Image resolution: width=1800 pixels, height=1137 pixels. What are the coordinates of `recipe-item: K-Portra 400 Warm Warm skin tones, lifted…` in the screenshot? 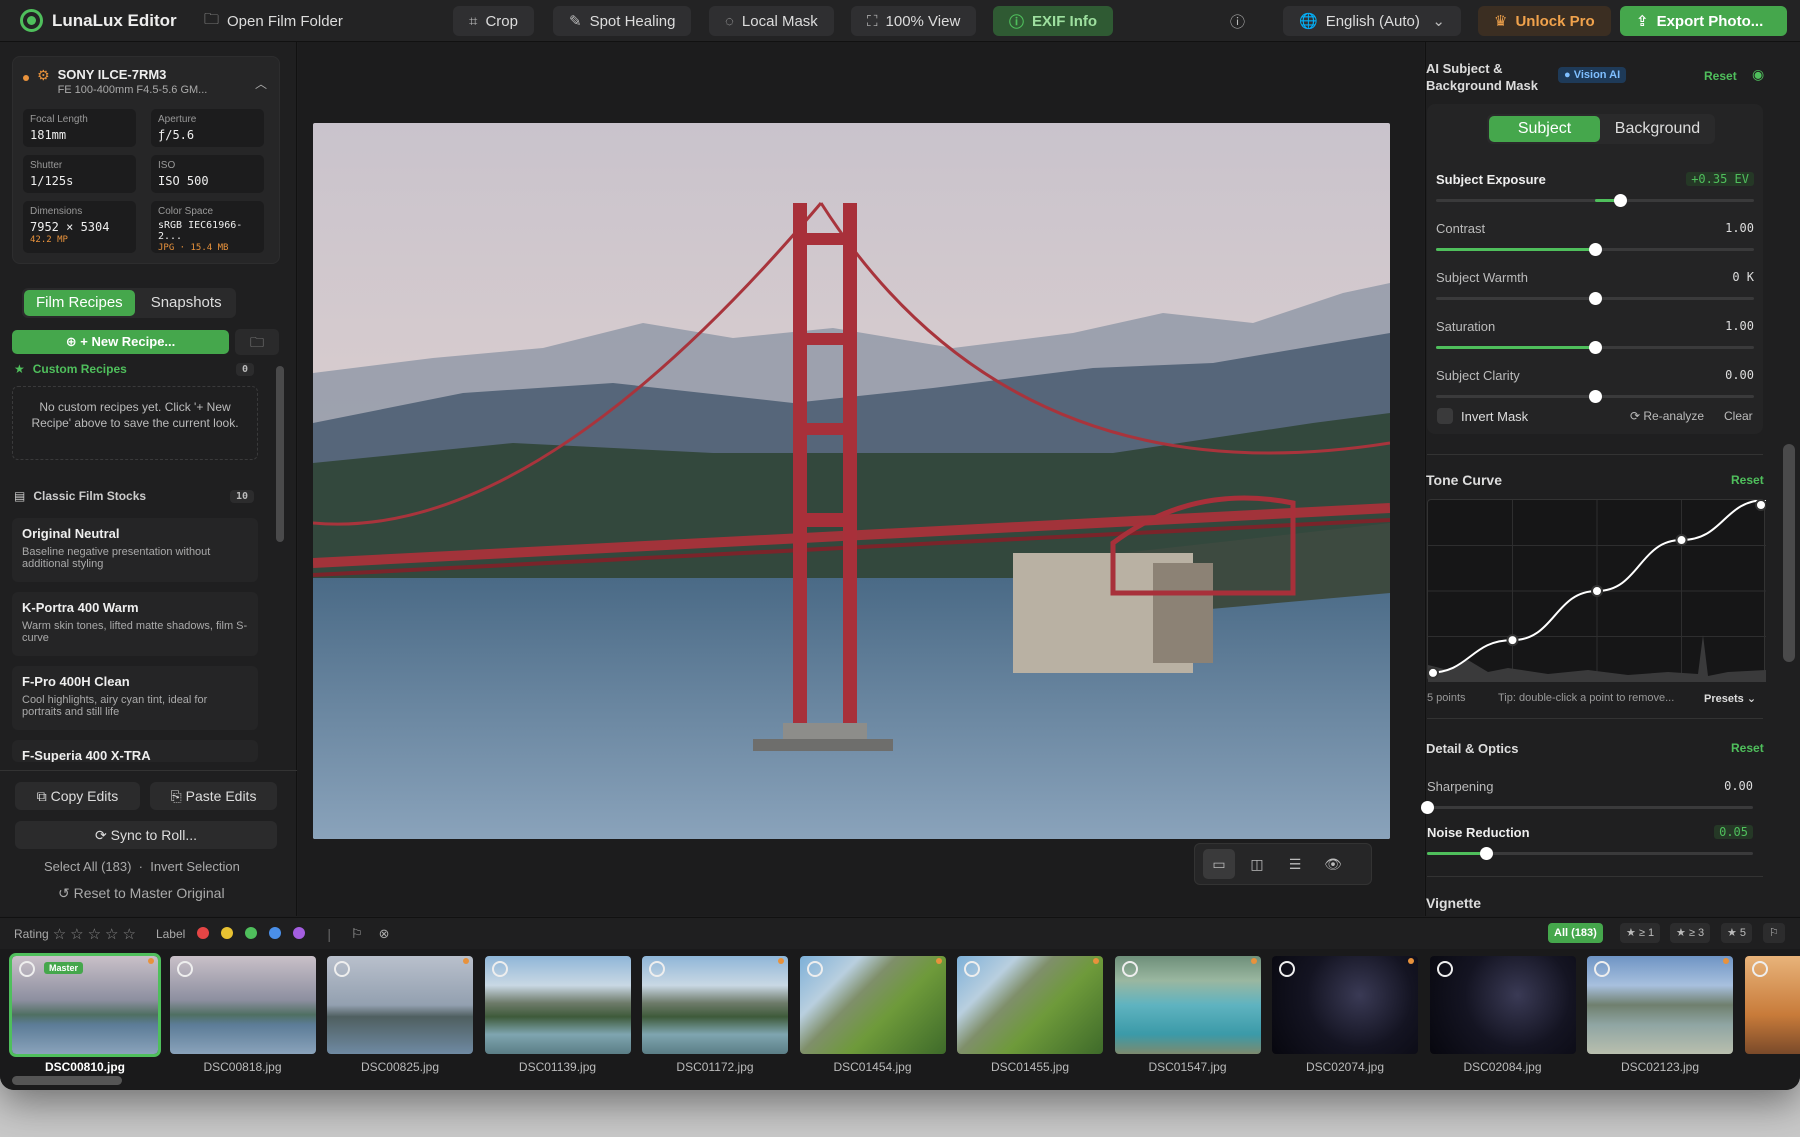 It's located at (135, 624).